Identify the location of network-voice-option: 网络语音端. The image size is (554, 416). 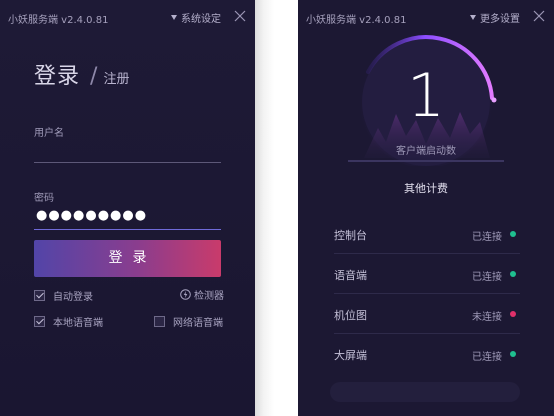
(188, 321).